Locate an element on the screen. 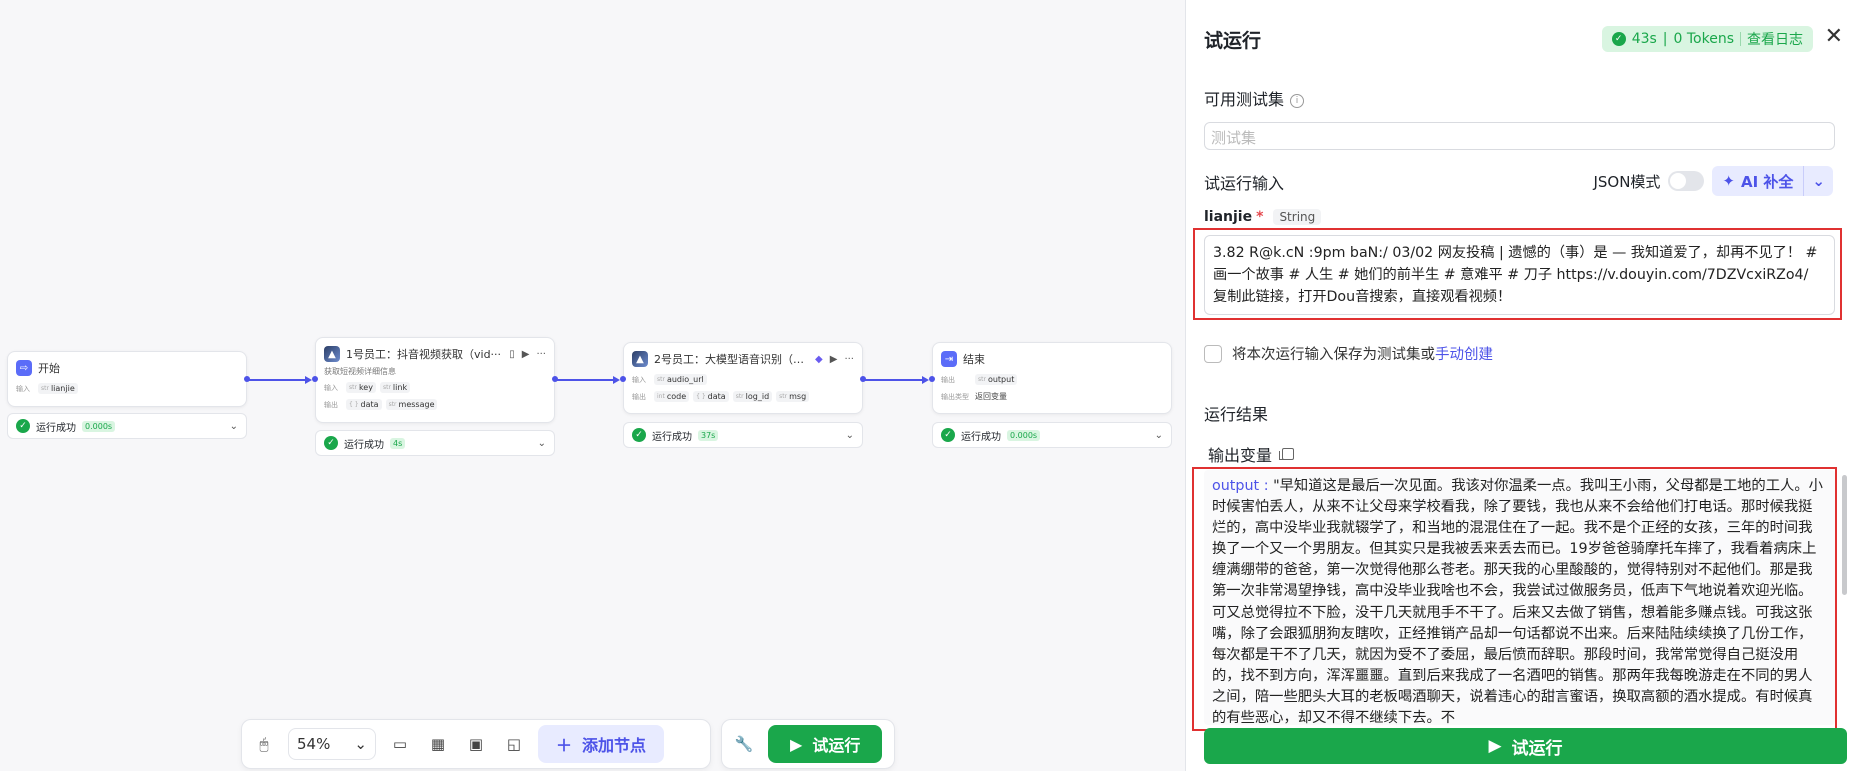  node-start: ⇨ 开始 输入 str lianjie is located at coordinates (127, 379).